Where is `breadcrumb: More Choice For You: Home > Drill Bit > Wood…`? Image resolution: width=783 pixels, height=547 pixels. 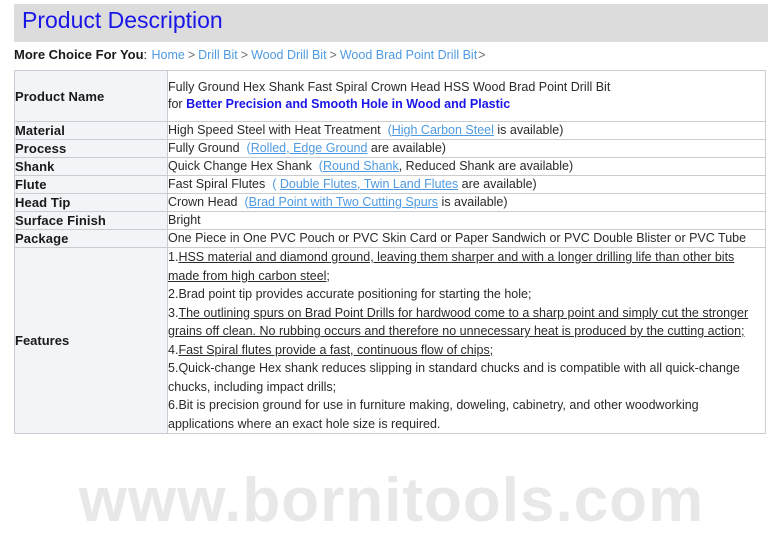
breadcrumb: More Choice For You: Home > Drill Bit > Wood… is located at coordinates (250, 55).